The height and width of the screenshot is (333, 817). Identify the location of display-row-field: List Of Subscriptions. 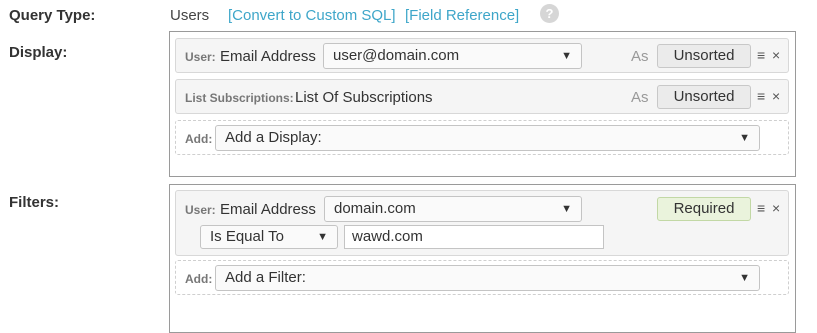
(364, 97).